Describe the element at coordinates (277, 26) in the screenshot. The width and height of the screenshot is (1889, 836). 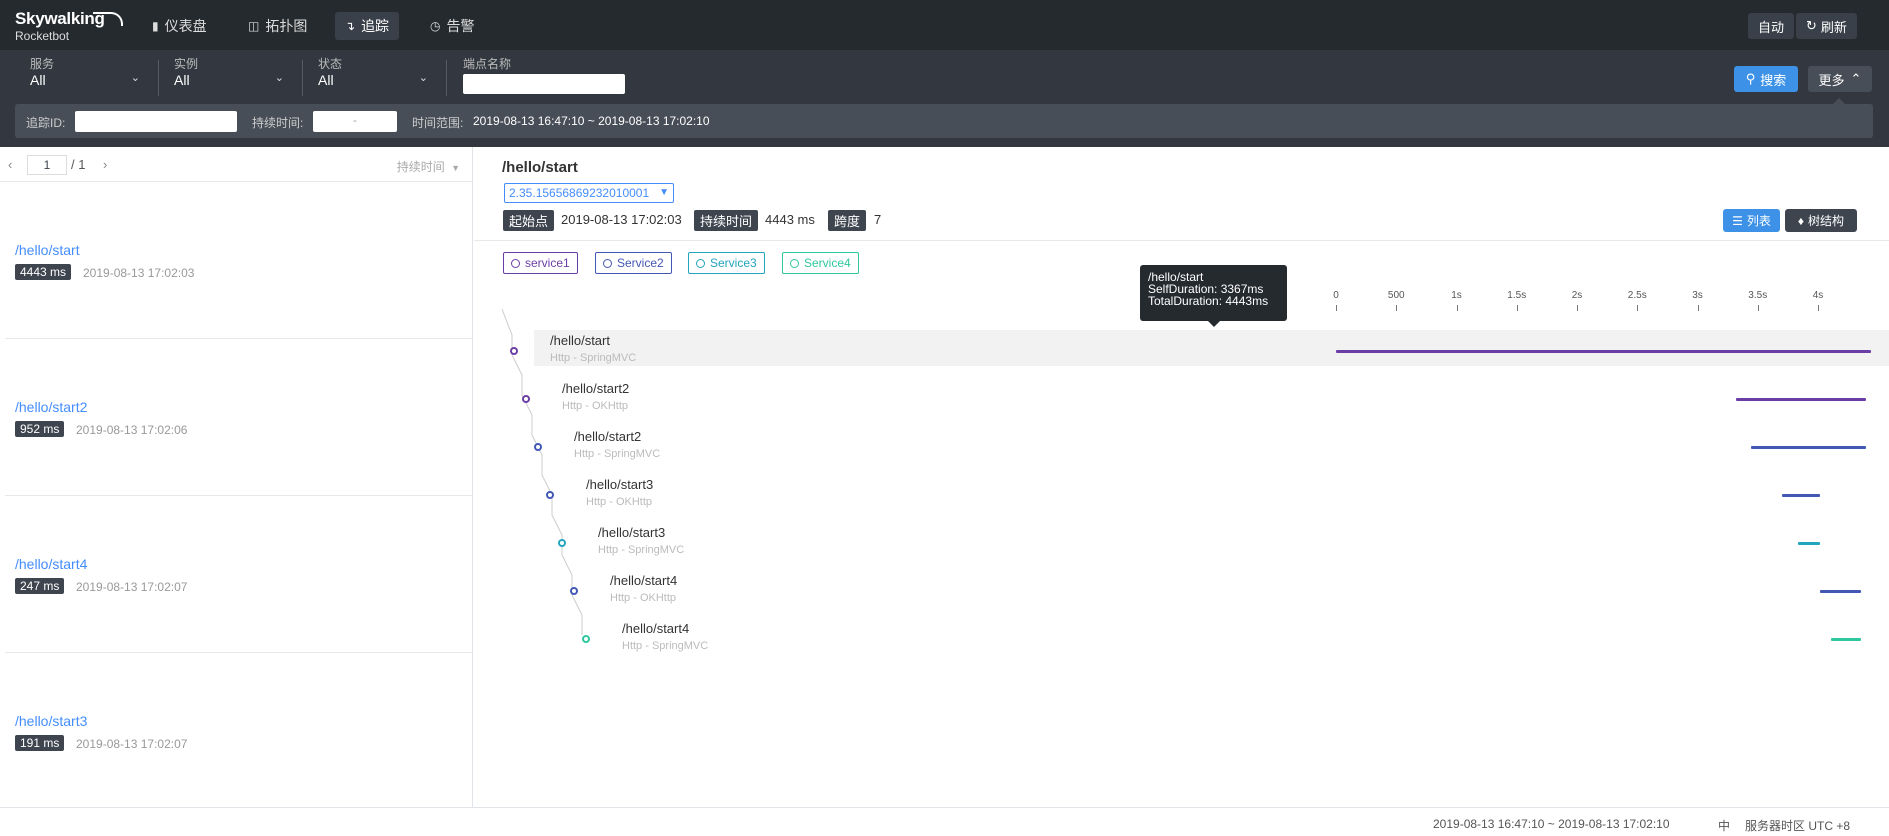
I see `nav-topology: ◫ 拓扑图` at that location.